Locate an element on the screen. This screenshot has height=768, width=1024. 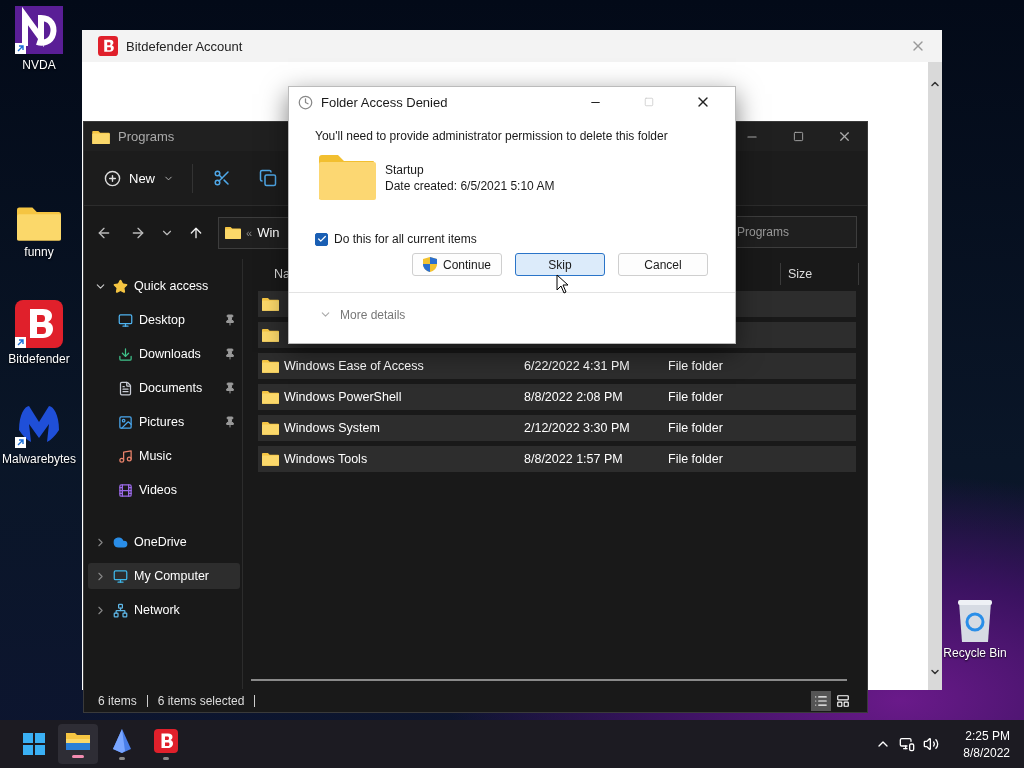
sidebar-item: Pictures is located at coordinates (164, 422).